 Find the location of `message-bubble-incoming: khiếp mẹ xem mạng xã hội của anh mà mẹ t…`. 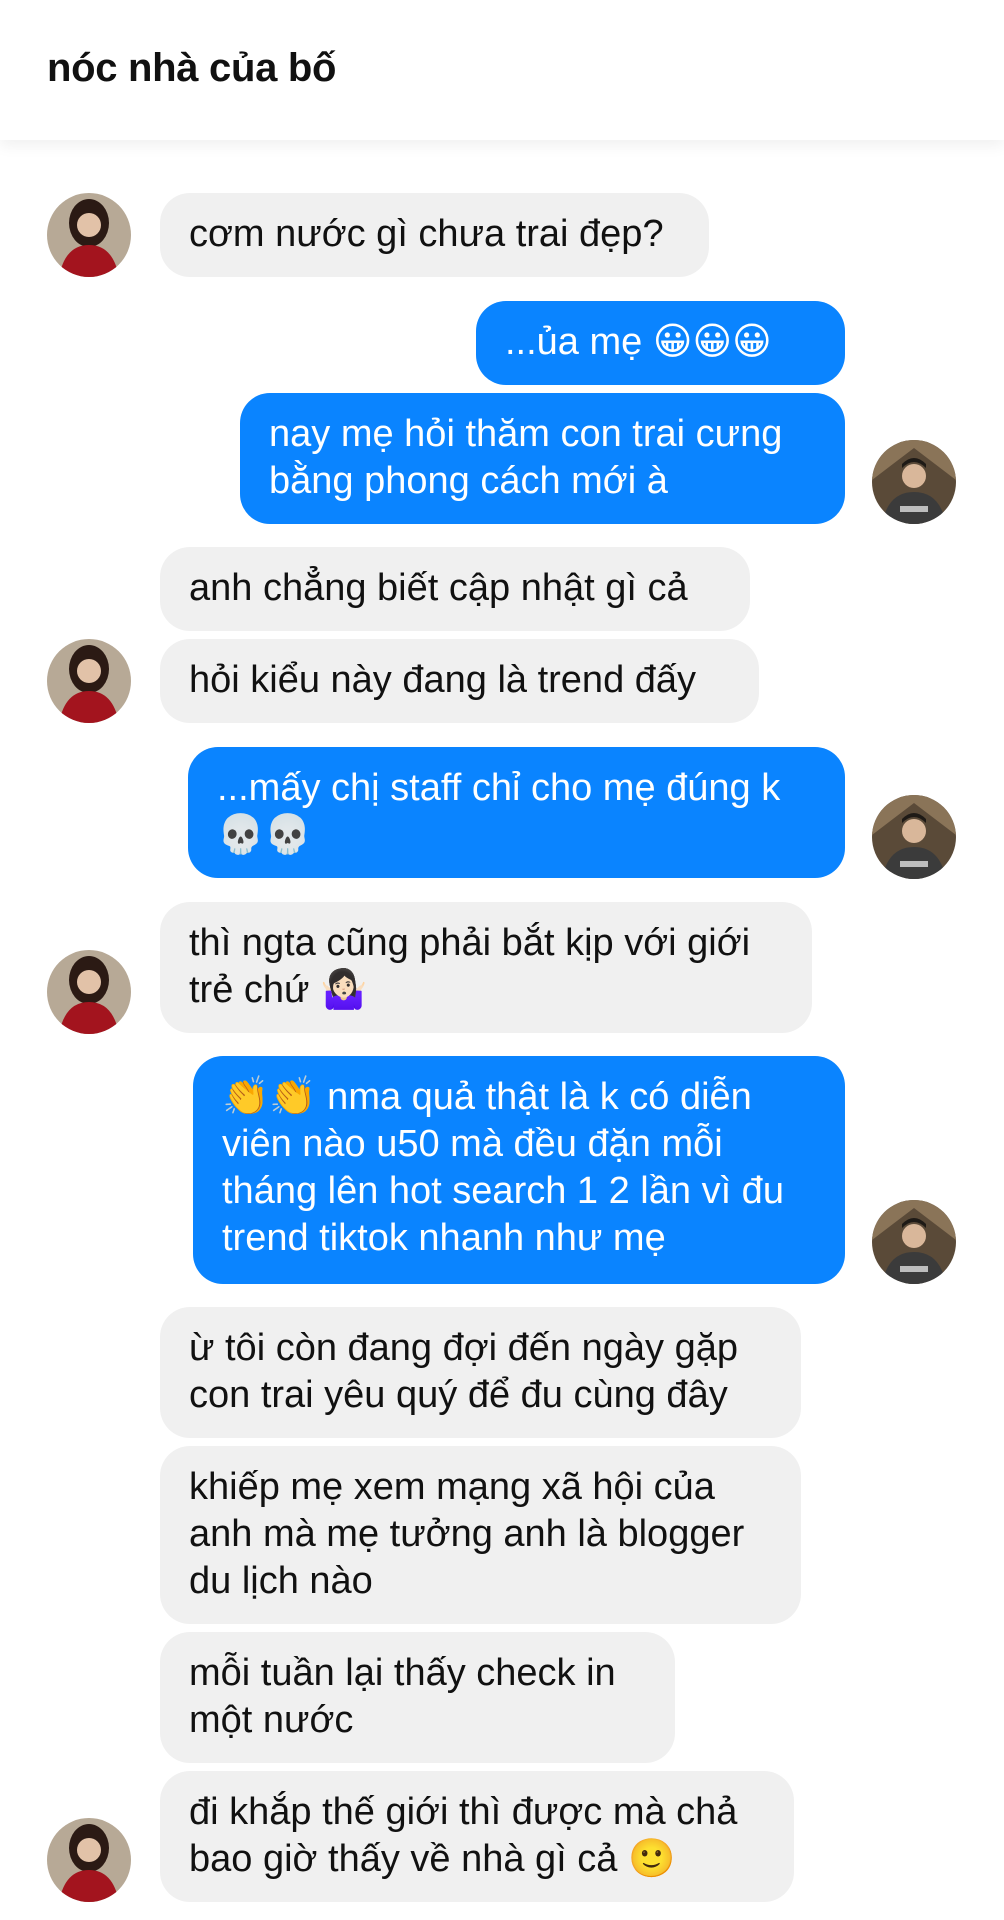

message-bubble-incoming: khiếp mẹ xem mạng xã hội của anh mà mẹ t… is located at coordinates (480, 1535).